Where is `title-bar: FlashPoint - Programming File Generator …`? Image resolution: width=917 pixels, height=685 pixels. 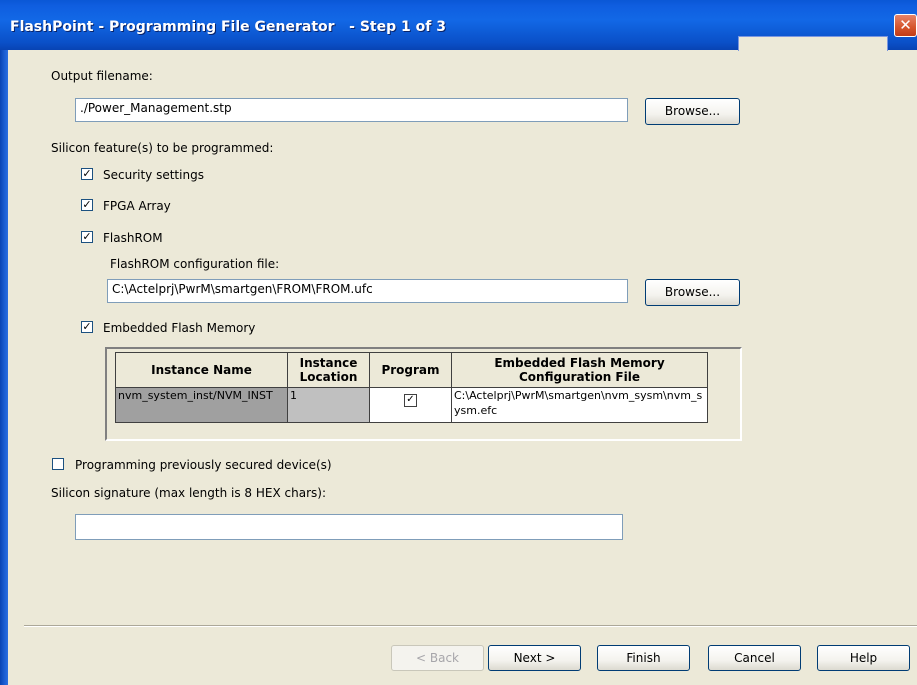 title-bar: FlashPoint - Programming File Generator … is located at coordinates (458, 25).